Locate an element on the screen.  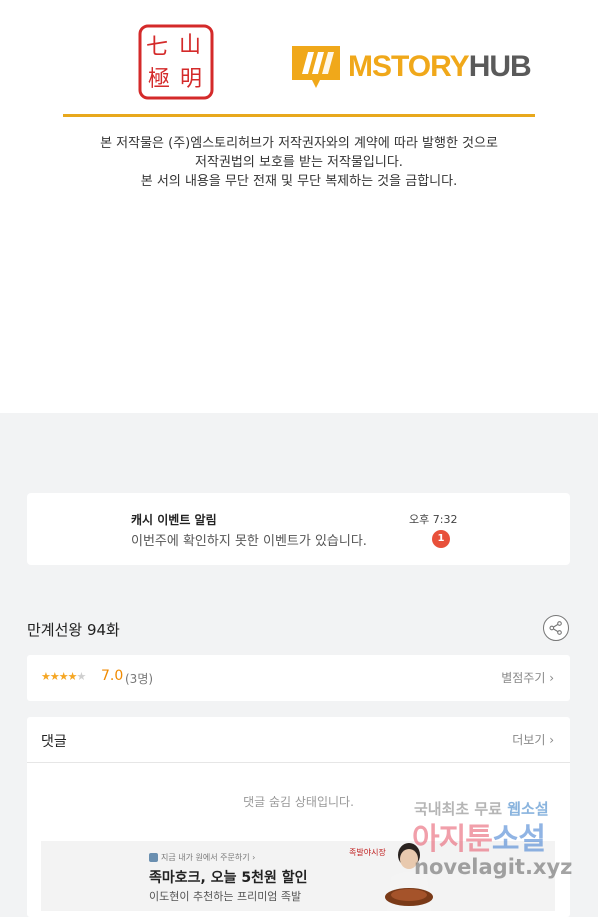
event-time: 오후 7:32 is located at coordinates (433, 519).